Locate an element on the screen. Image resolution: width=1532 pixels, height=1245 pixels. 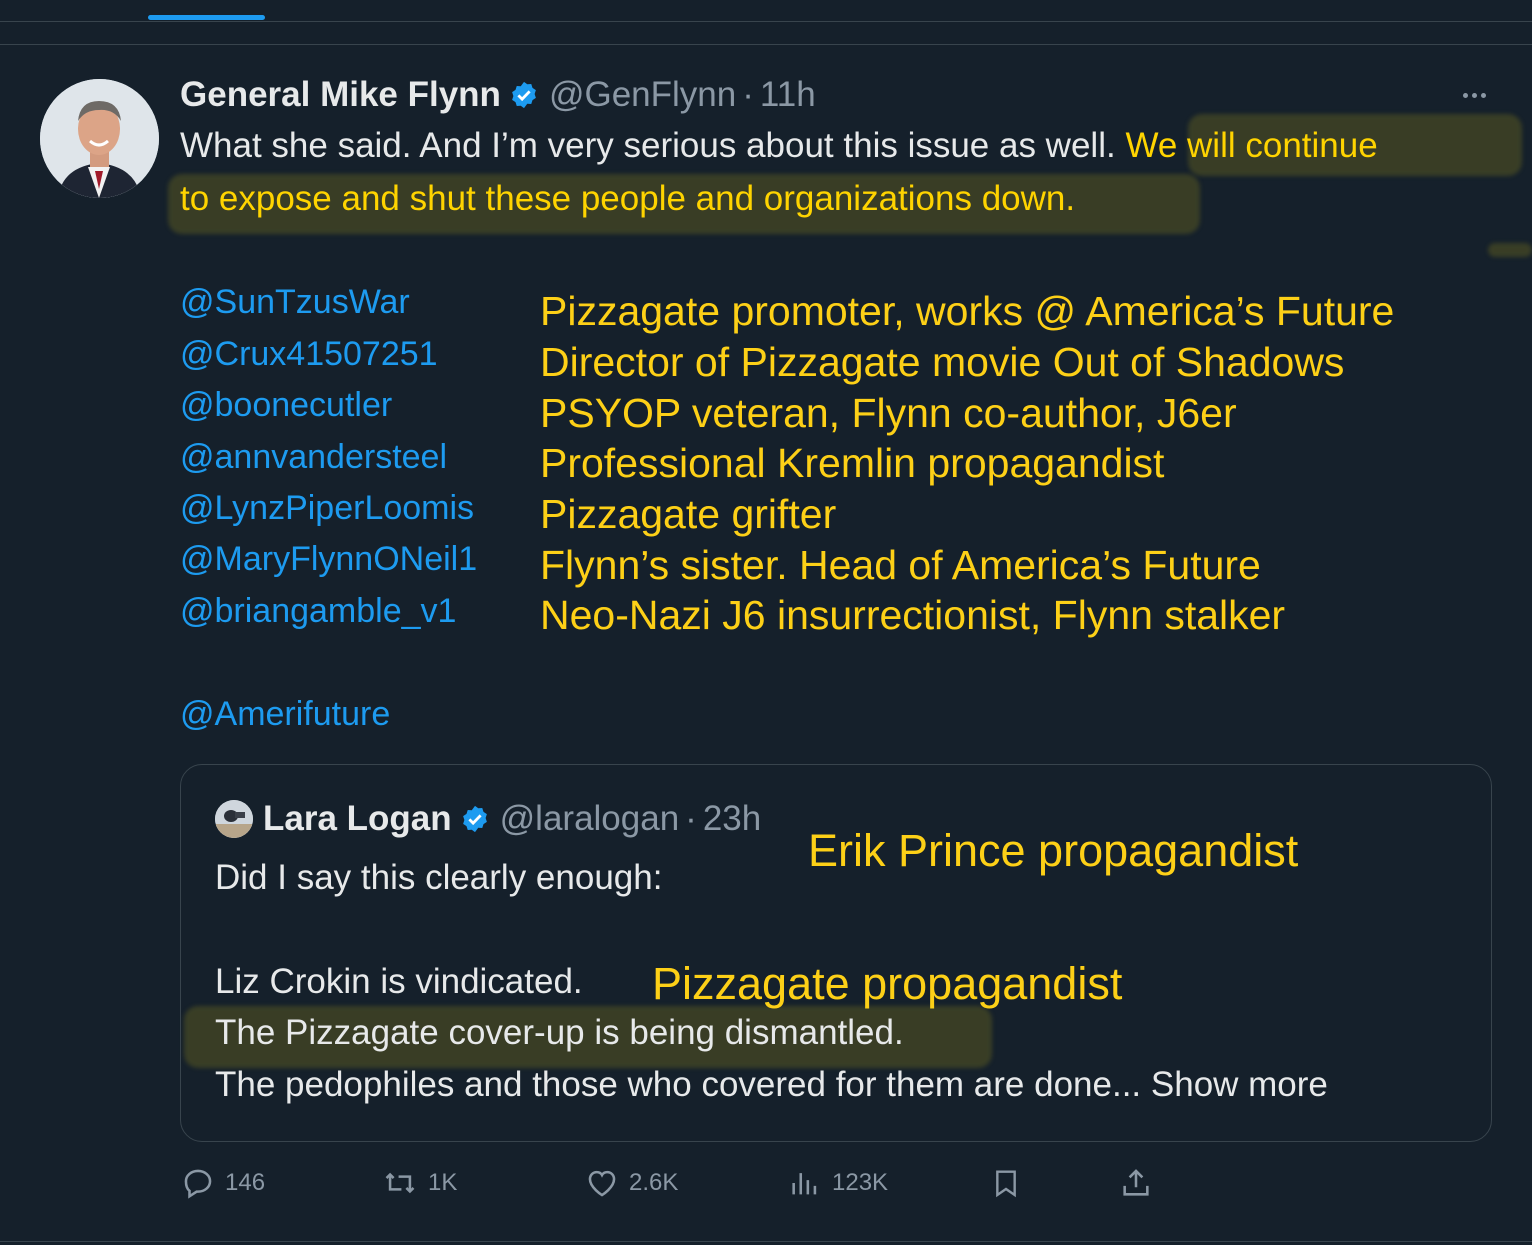
mention-link: @Amerifuture is located at coordinates (285, 714).